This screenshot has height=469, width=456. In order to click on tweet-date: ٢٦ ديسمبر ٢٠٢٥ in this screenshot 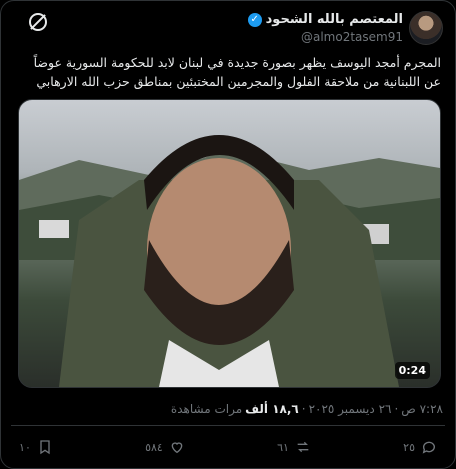, I will do `click(350, 409)`.